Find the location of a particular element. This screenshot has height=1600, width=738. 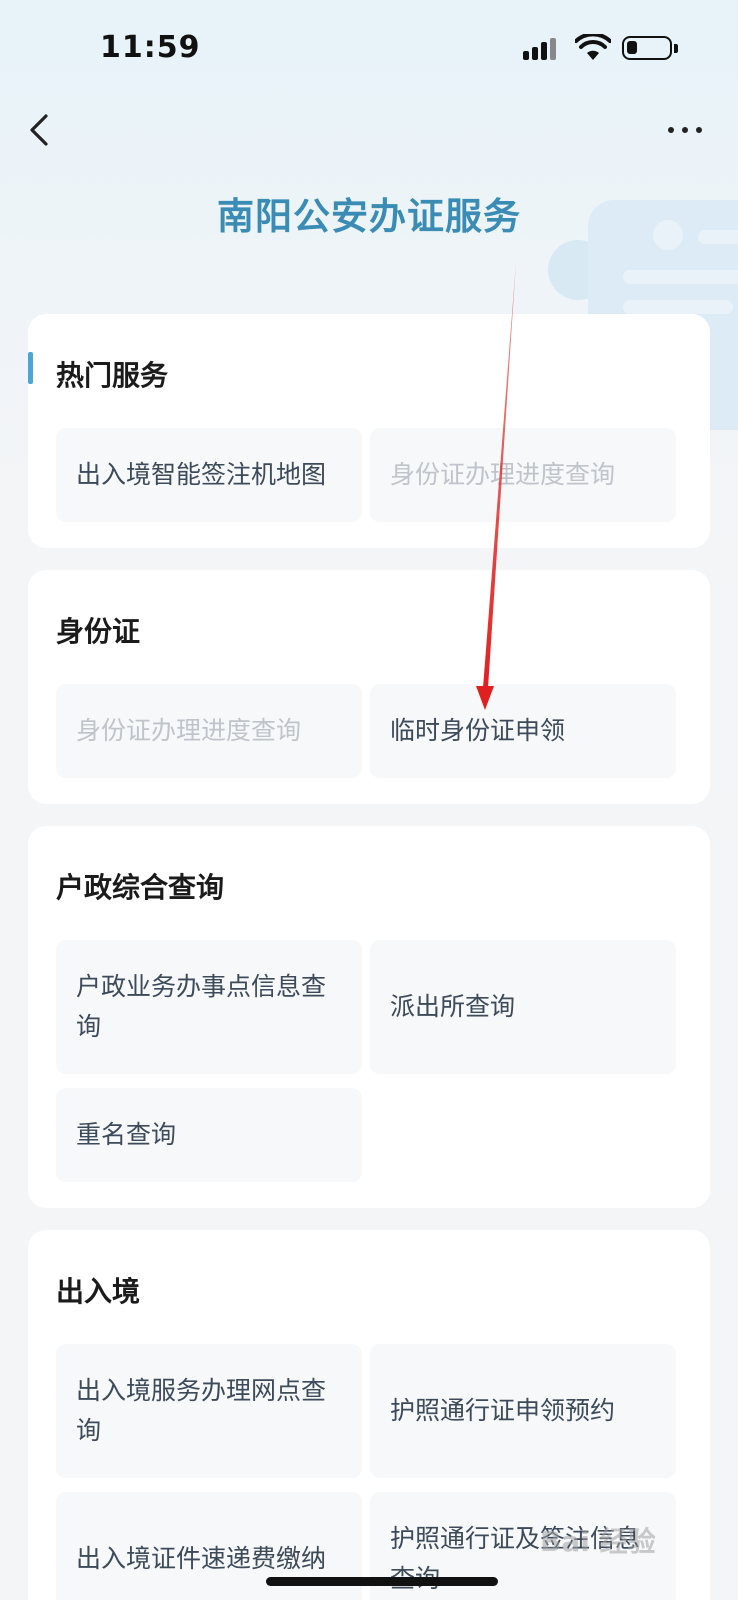

service-item-label: 出入境智能签注机地图 is located at coordinates (201, 474).